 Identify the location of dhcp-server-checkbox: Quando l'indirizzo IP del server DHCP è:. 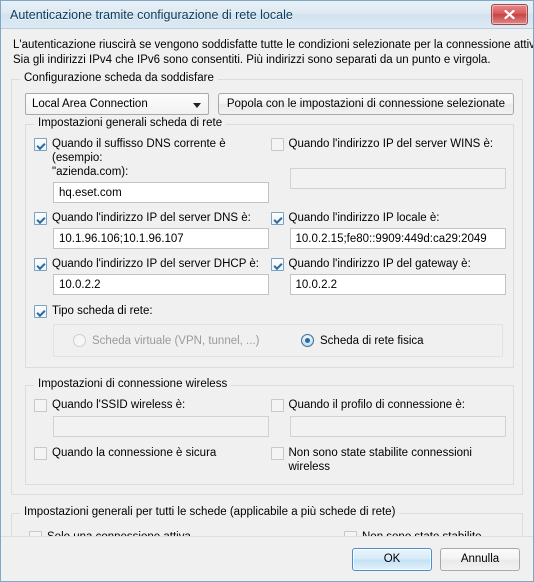
(148, 264).